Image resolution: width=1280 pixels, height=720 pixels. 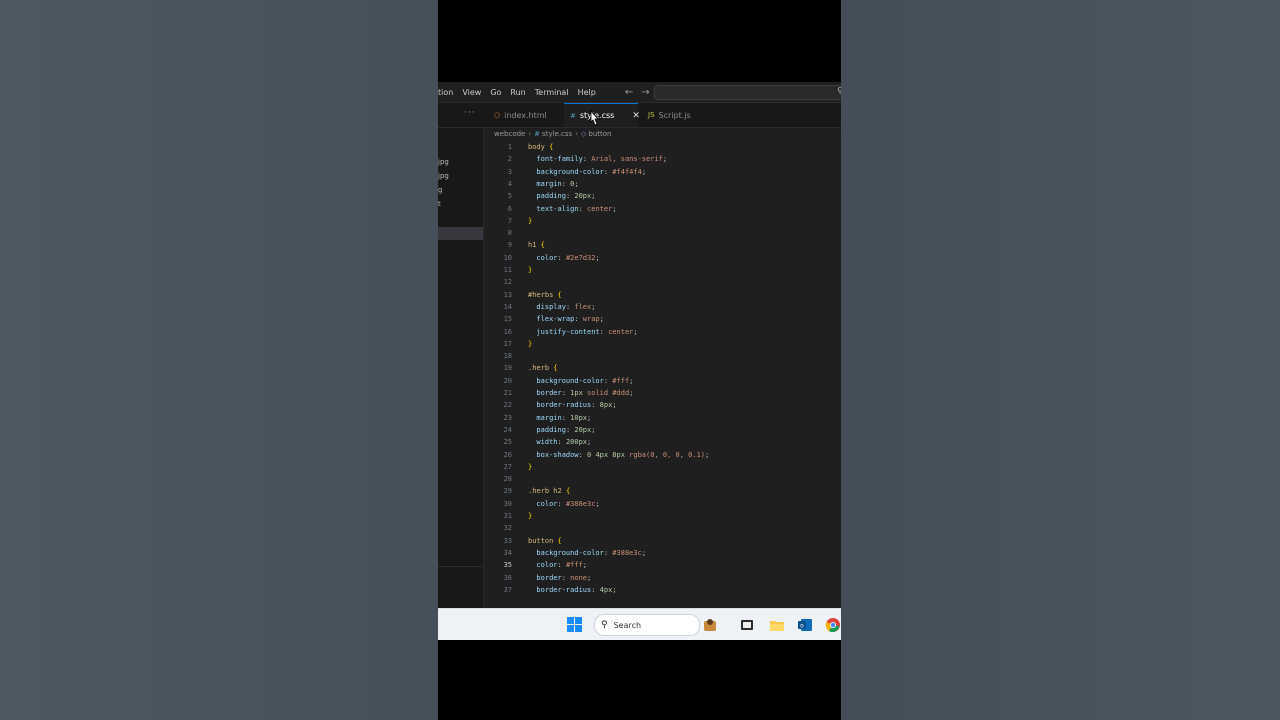 What do you see at coordinates (540, 147) in the screenshot?
I see `code-text: body {` at bounding box center [540, 147].